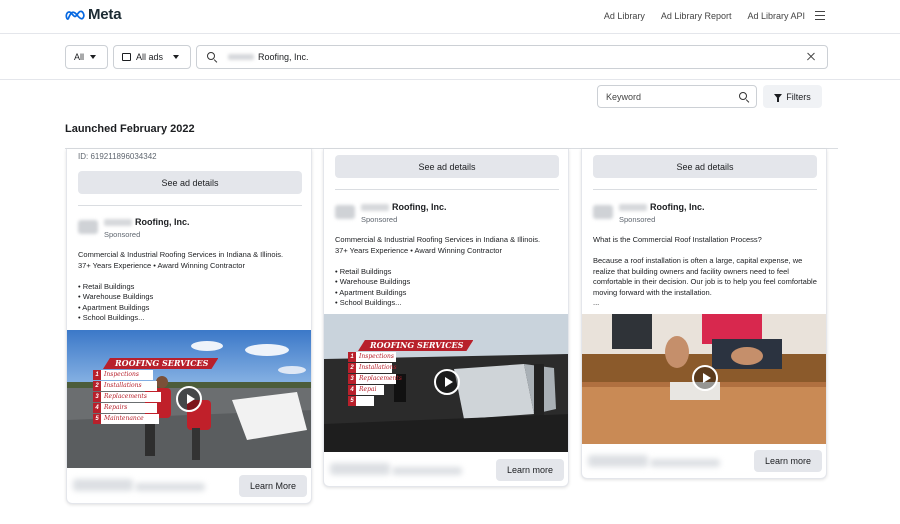  I want to click on country-dropdown-label: All, so click(79, 57).